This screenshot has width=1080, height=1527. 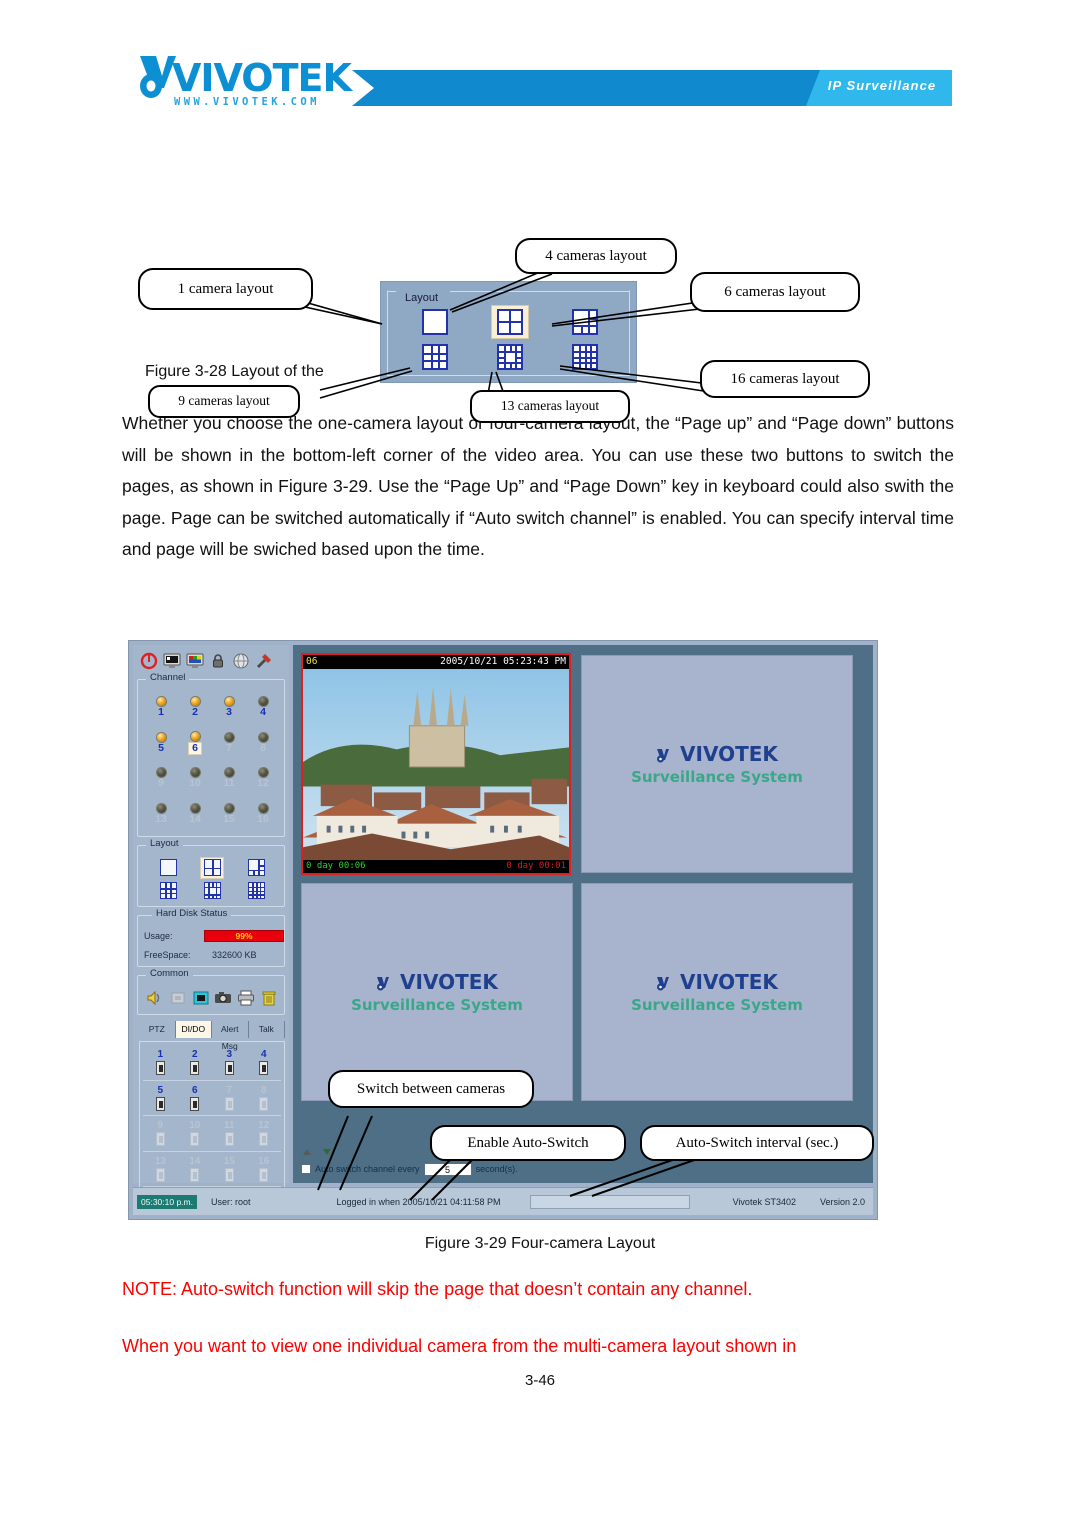 What do you see at coordinates (194, 1063) in the screenshot?
I see `dido-item: 2` at bounding box center [194, 1063].